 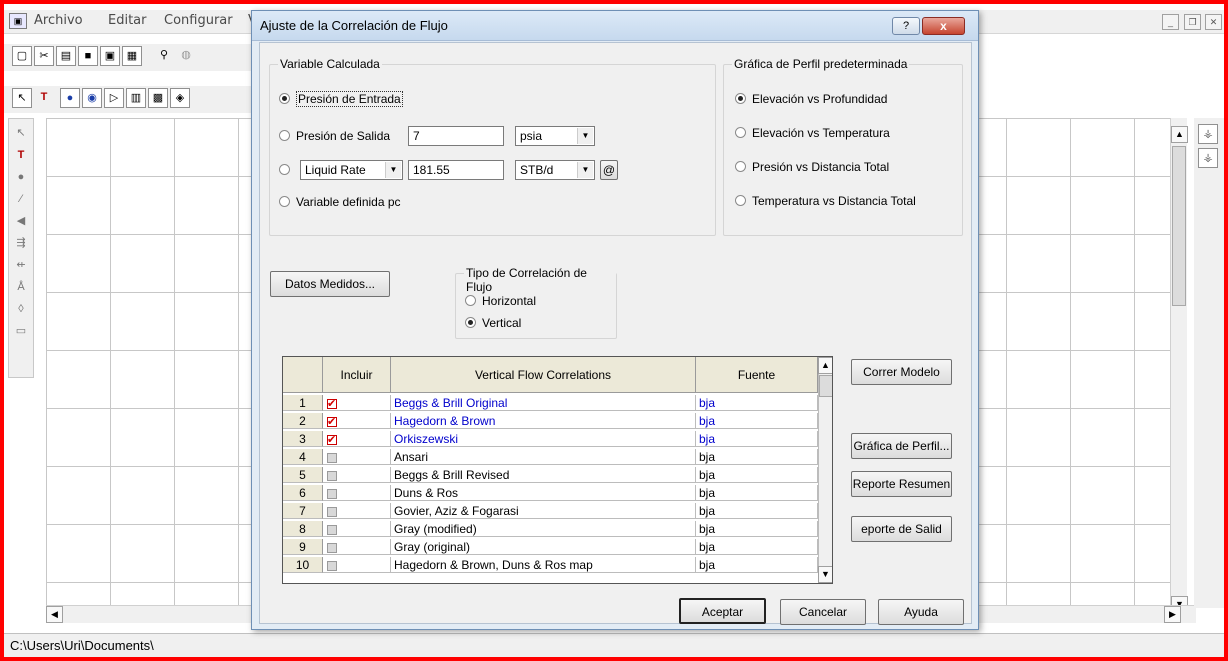 I want to click on text-icon: T, so click(x=21, y=155).